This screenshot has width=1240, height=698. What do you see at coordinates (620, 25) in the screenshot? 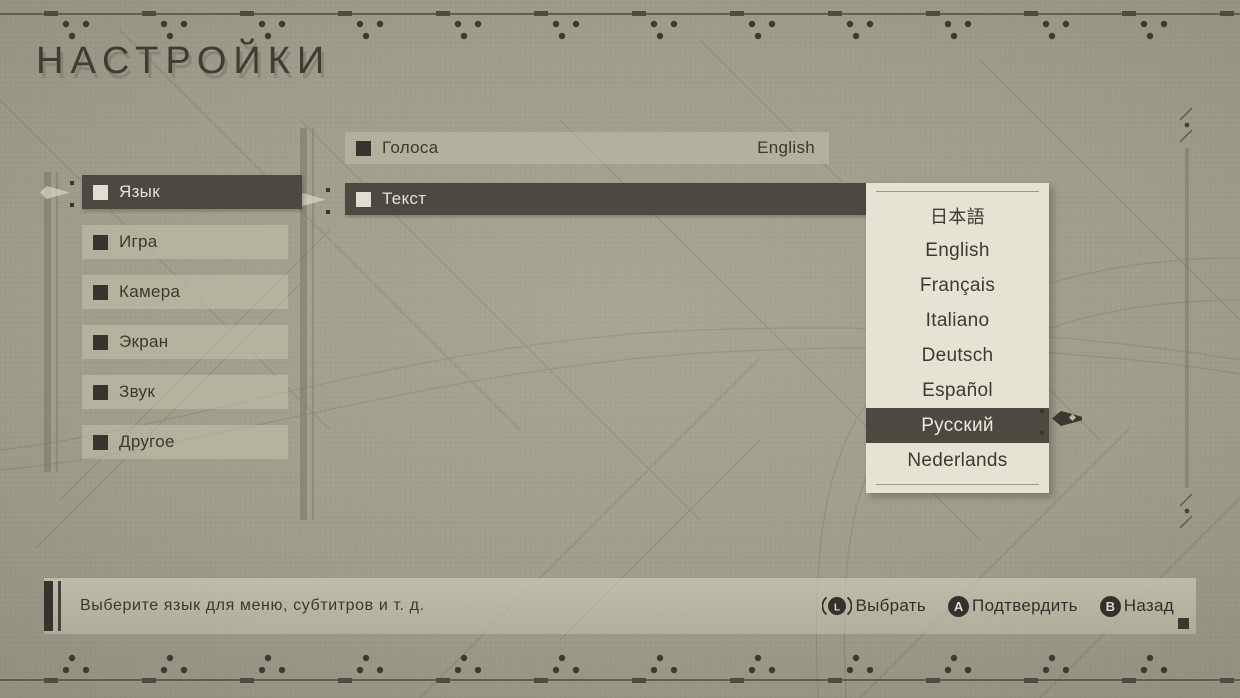
I see `top-decorative-border` at bounding box center [620, 25].